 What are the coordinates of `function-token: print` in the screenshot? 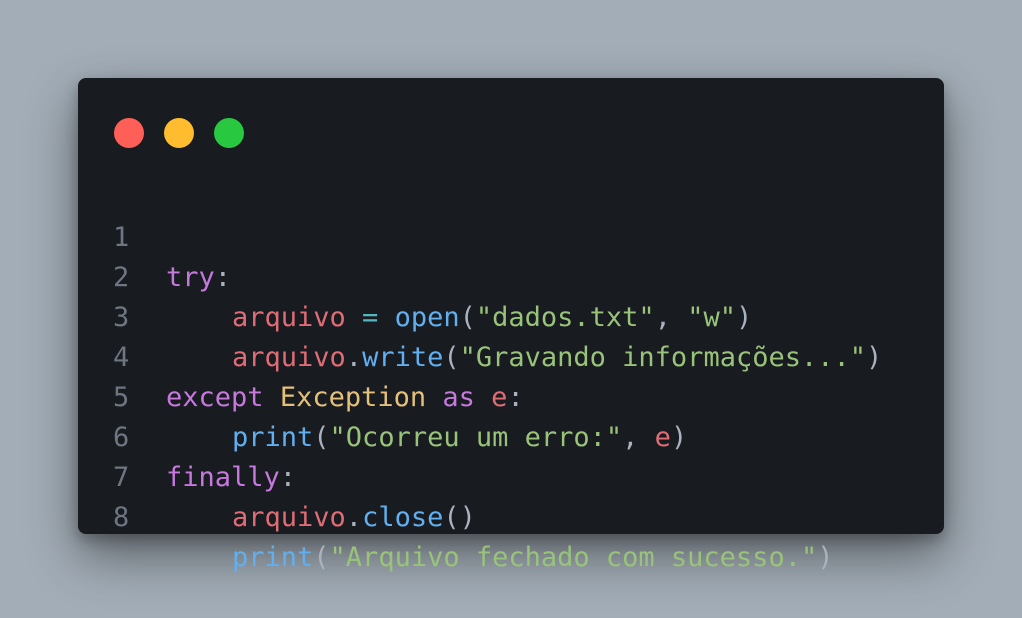 It's located at (273, 557).